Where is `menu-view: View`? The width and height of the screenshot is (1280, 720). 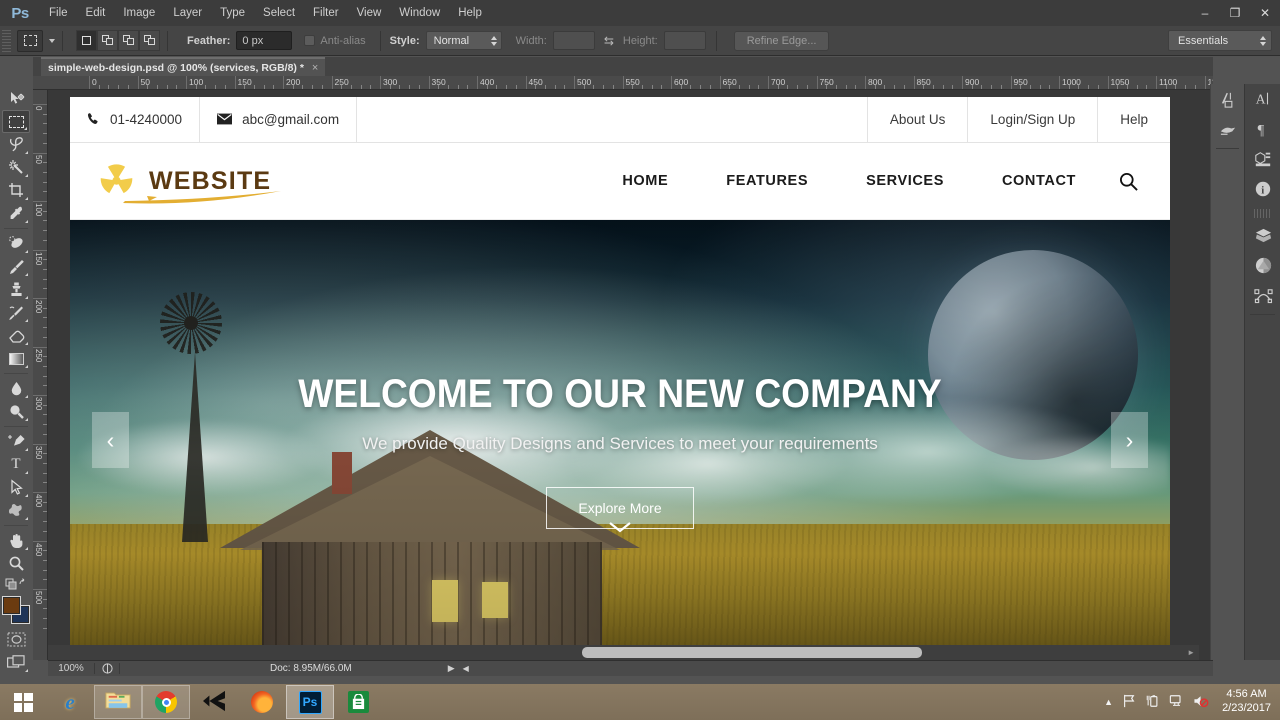
menu-view: View is located at coordinates (369, 13).